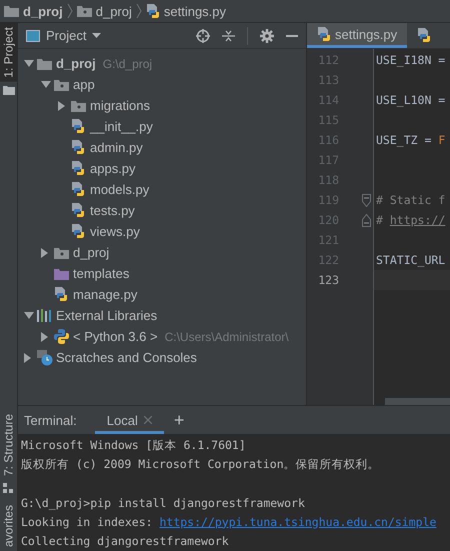 Image resolution: width=450 pixels, height=551 pixels. What do you see at coordinates (121, 126) in the screenshot?
I see `tree-item: __init__.py` at bounding box center [121, 126].